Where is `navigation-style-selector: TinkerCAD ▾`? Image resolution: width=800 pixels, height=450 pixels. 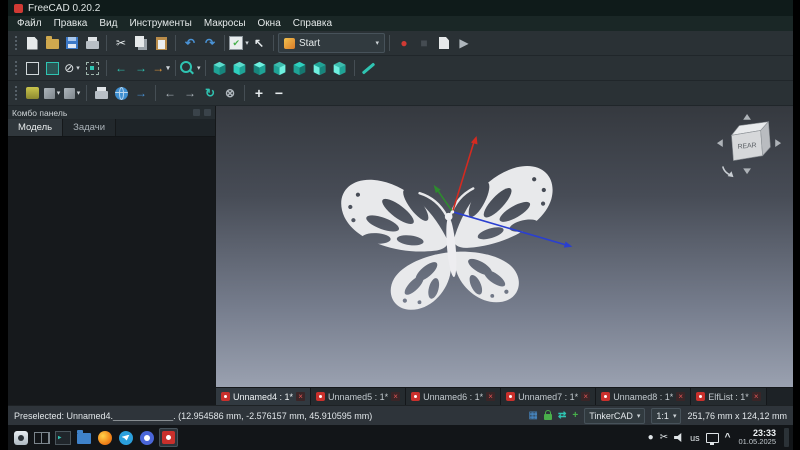 navigation-style-selector: TinkerCAD ▾ is located at coordinates (615, 415).